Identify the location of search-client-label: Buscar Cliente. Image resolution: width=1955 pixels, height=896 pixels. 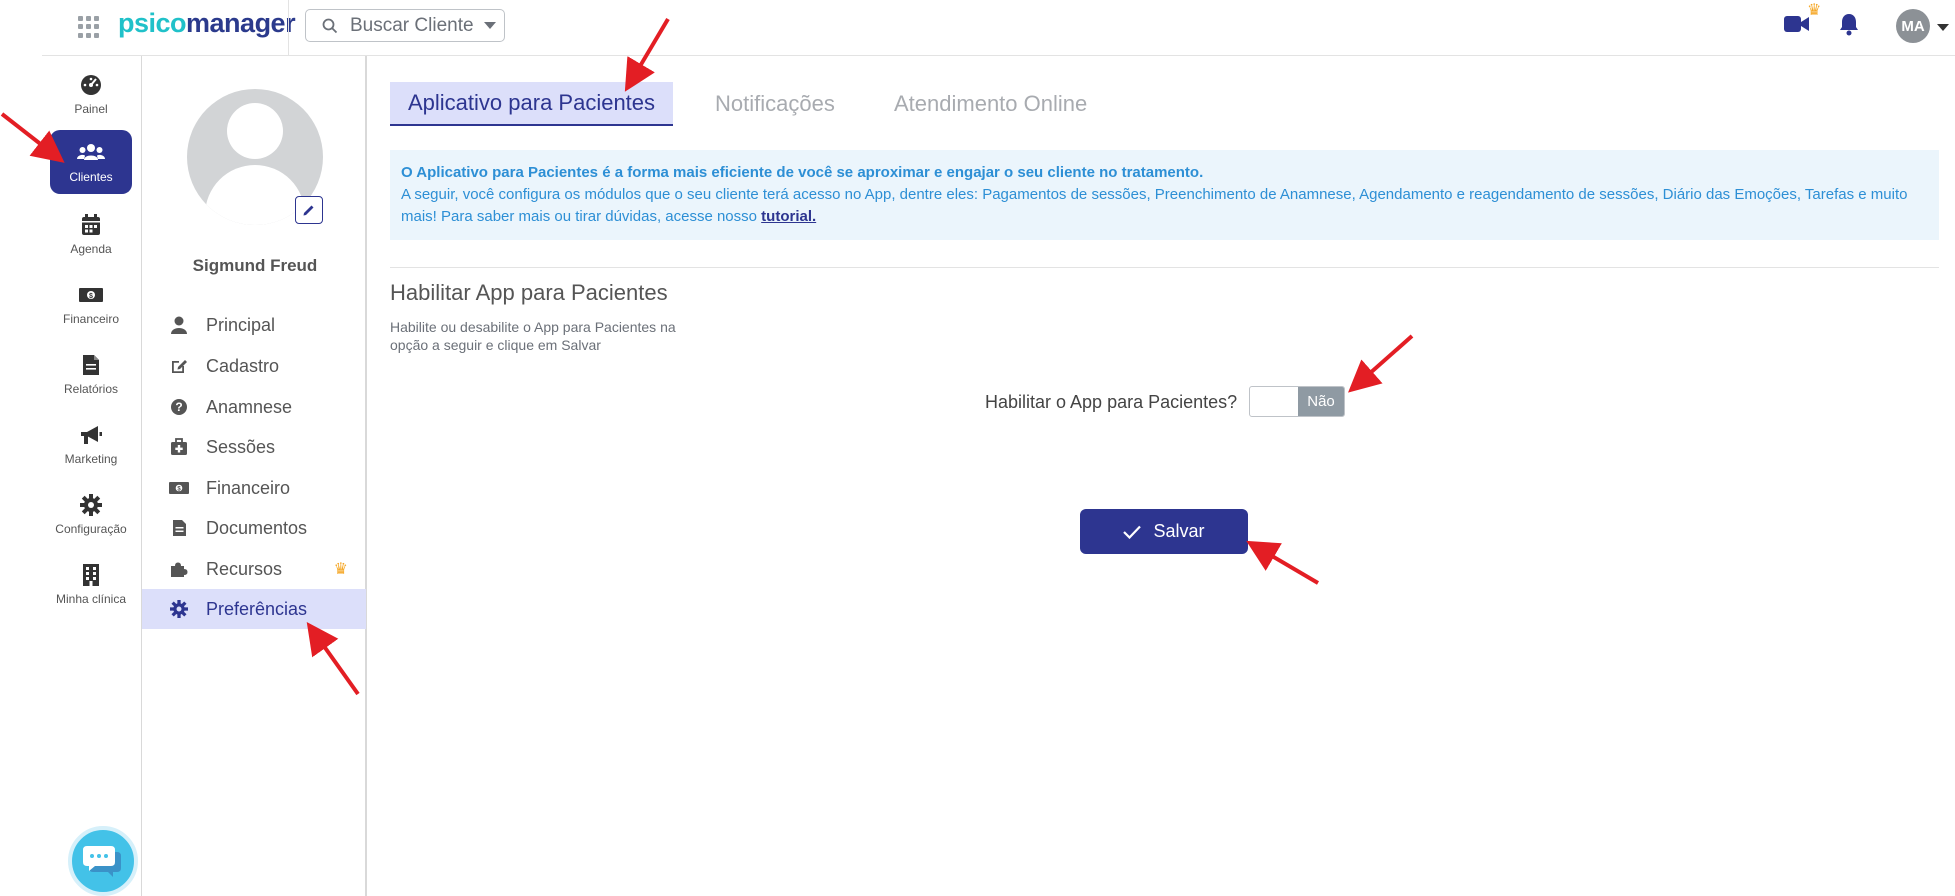
(412, 25).